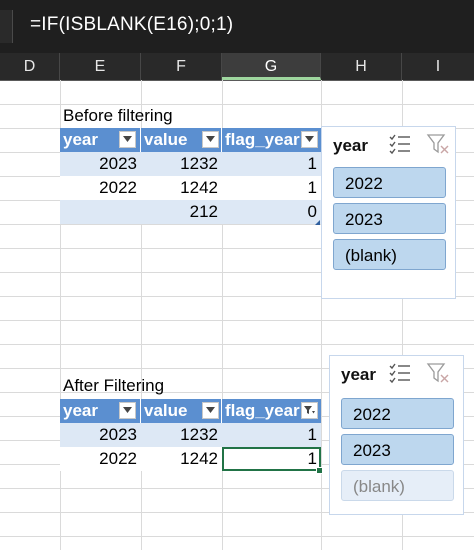 This screenshot has height=550, width=474. I want to click on table-resize-handle, so click(317, 222).